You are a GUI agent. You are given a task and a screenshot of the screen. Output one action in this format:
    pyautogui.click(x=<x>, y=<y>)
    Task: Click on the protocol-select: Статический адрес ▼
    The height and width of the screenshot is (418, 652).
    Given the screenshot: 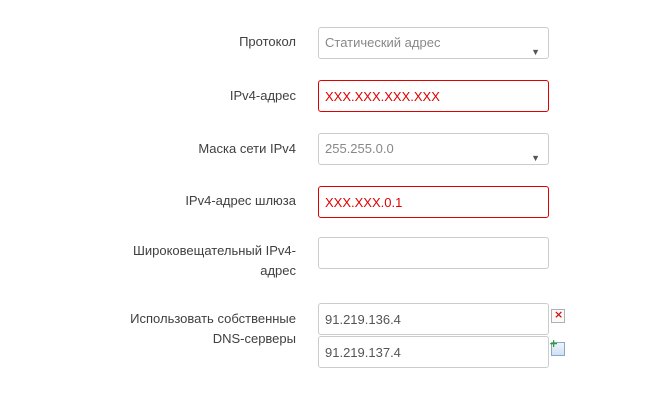 What is the action you would take?
    pyautogui.click(x=433, y=43)
    